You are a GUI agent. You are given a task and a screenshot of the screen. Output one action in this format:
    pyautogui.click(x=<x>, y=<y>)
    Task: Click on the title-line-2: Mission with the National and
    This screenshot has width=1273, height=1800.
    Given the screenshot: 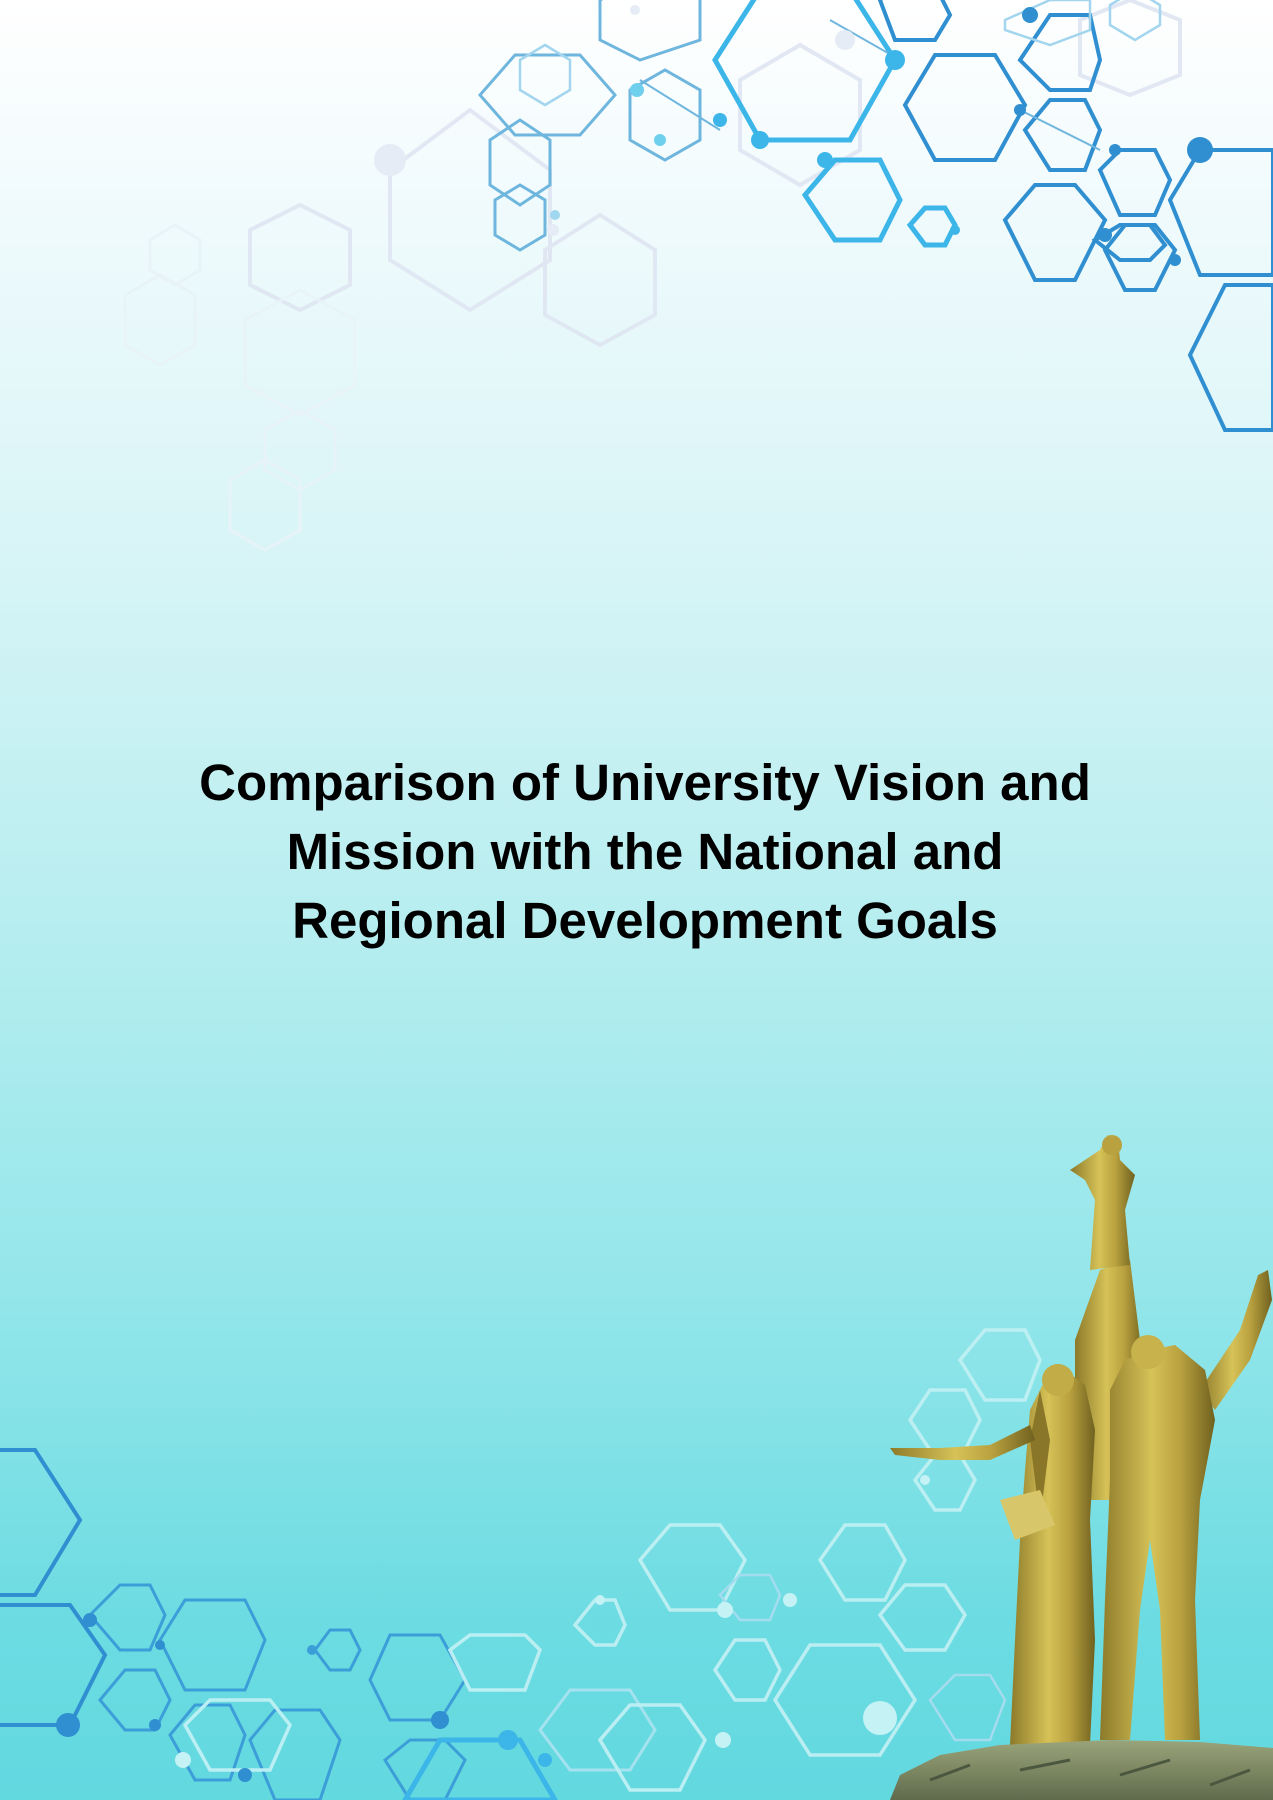 What is the action you would take?
    pyautogui.click(x=645, y=851)
    